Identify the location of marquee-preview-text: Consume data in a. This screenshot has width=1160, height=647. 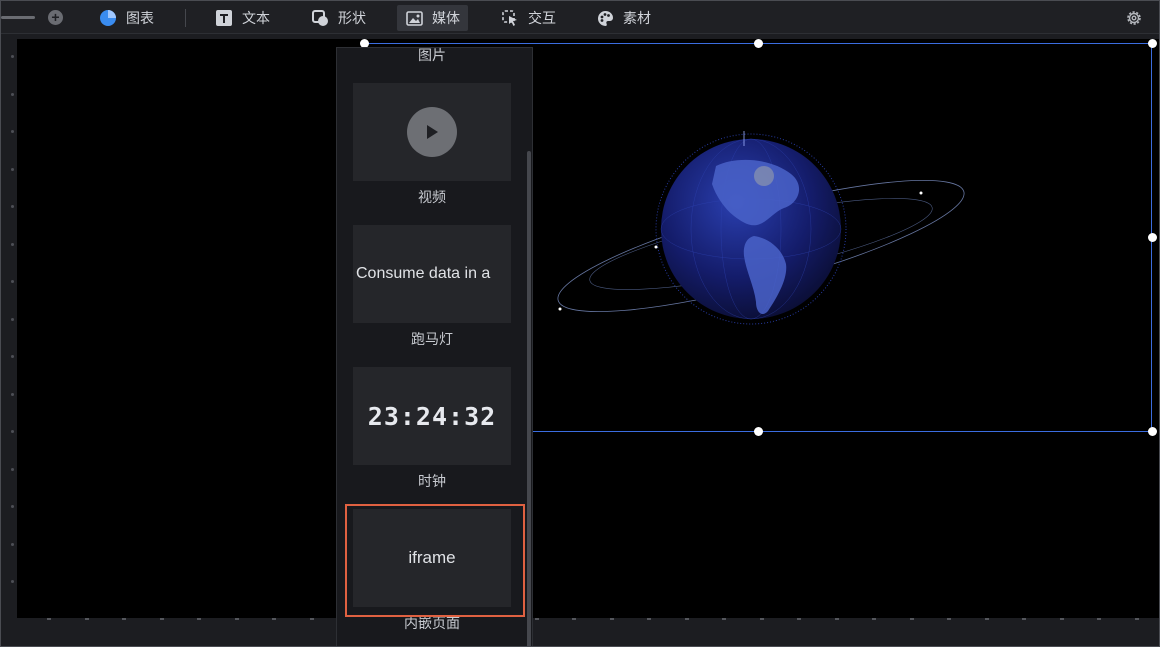
(423, 273).